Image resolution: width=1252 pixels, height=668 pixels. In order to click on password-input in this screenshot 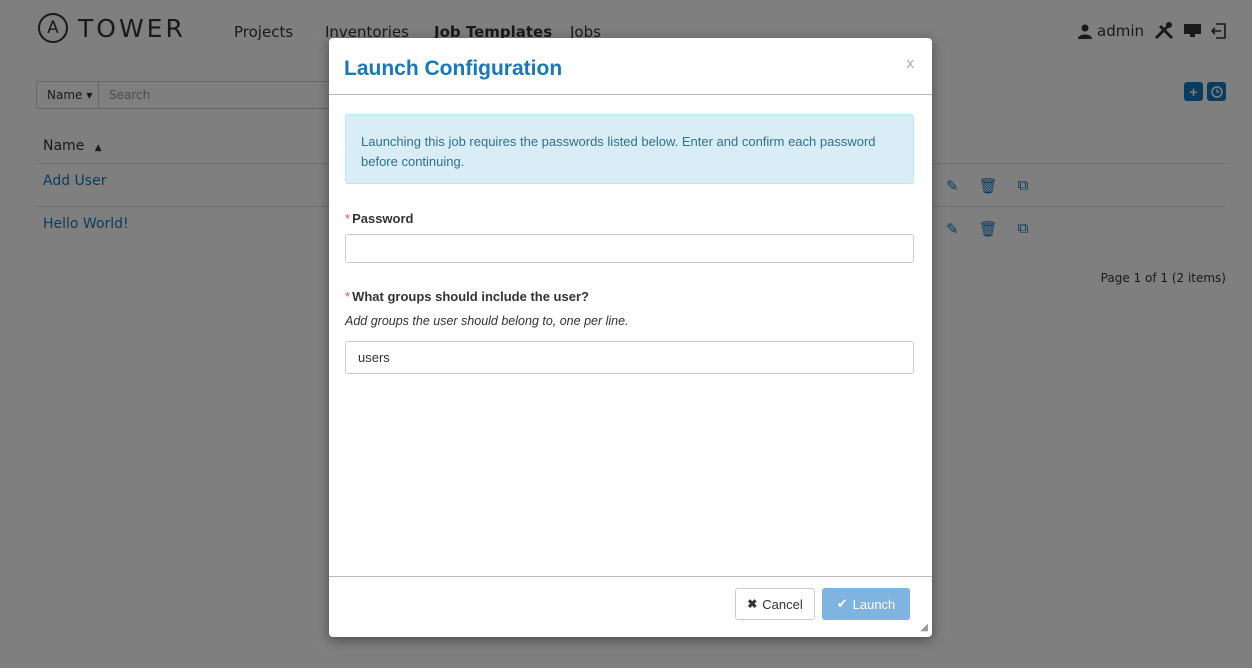, I will do `click(629, 248)`.